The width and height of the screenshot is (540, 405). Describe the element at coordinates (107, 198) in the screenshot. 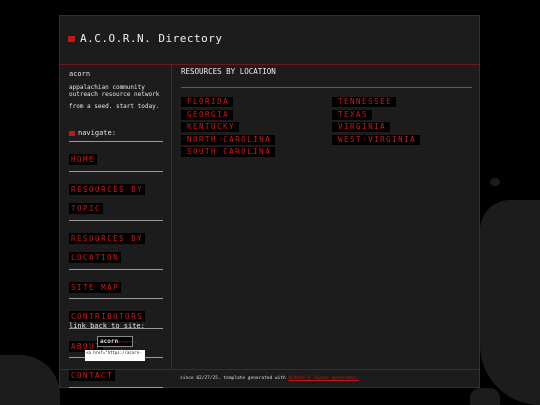

I see `nav-item-label: RESOURCES BY TOPIC` at that location.